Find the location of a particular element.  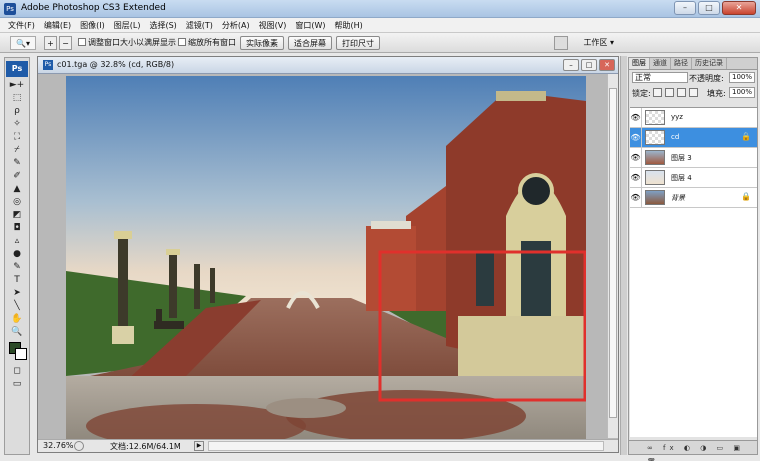

doc-maximize-button: □ is located at coordinates (589, 65).